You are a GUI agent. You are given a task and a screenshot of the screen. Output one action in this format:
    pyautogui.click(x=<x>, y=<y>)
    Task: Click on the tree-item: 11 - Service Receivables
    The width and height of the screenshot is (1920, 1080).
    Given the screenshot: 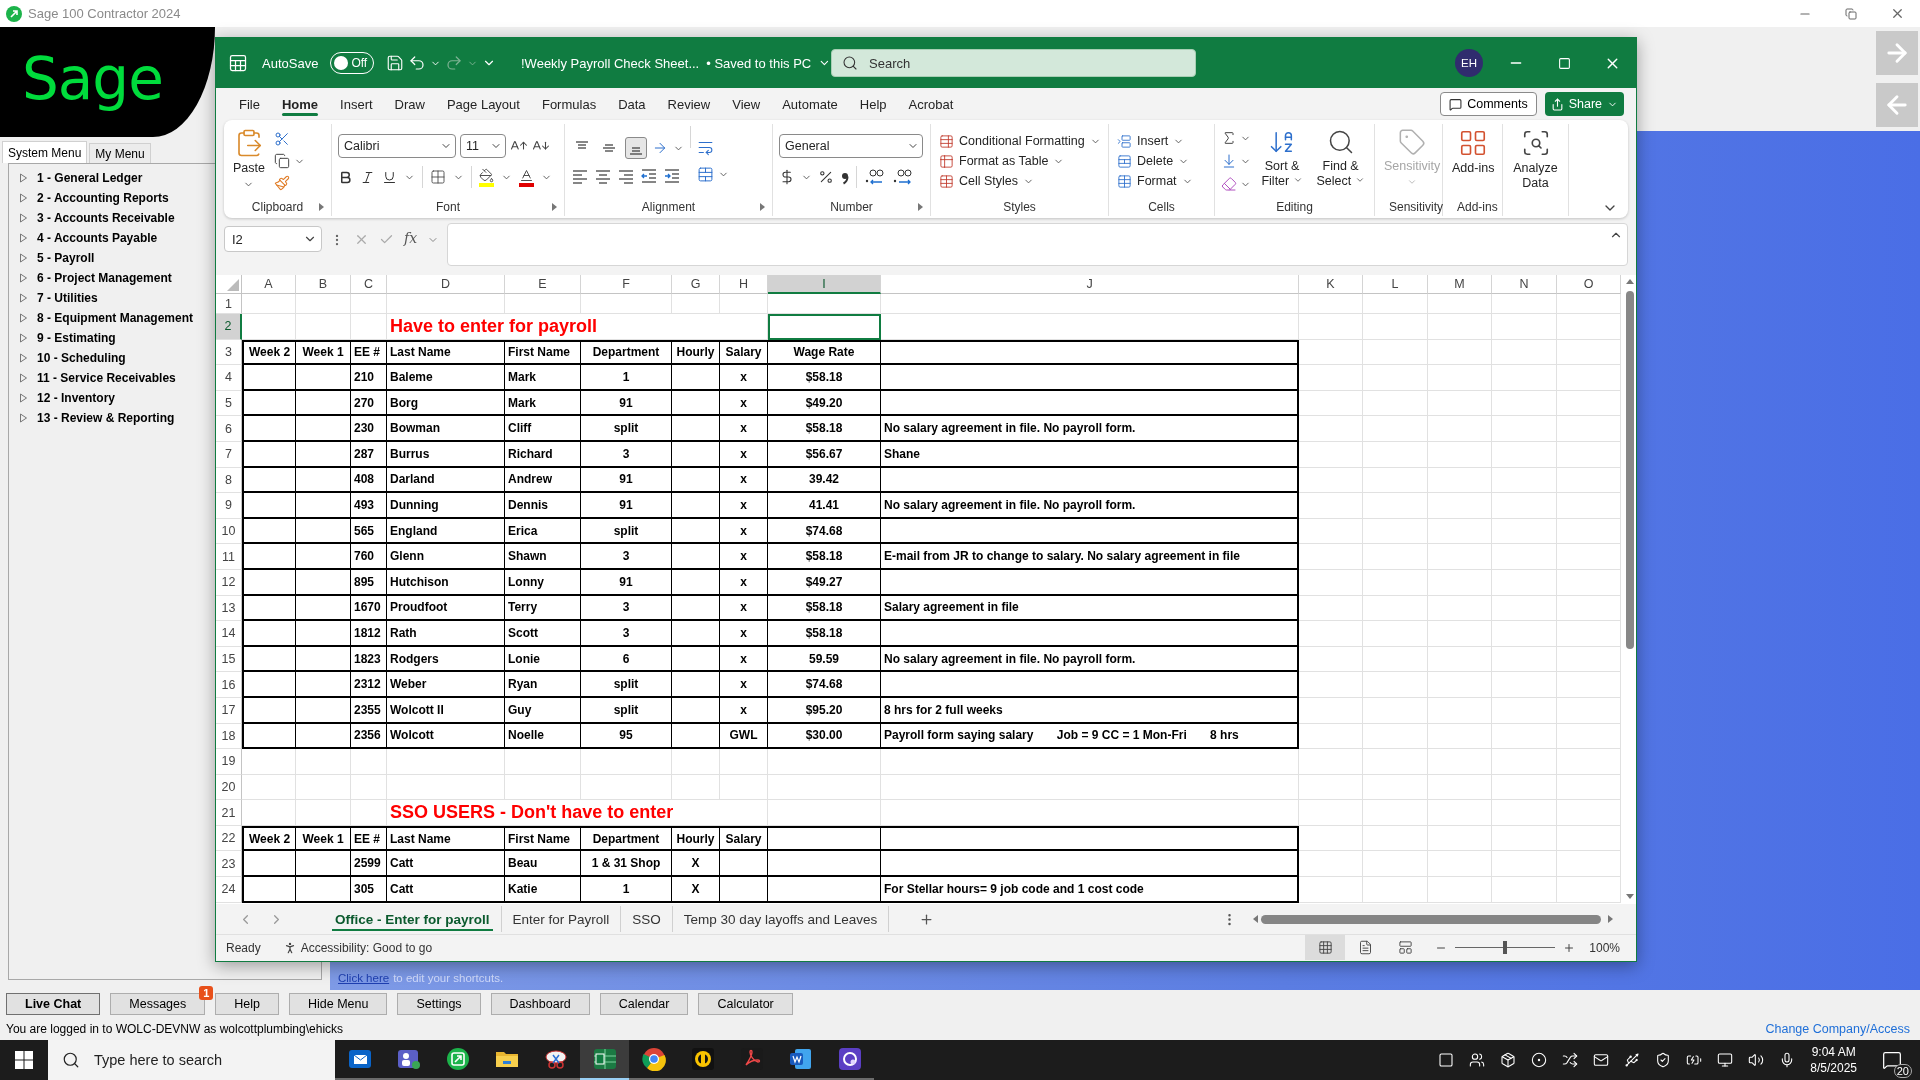 What is the action you would take?
    pyautogui.click(x=97, y=378)
    